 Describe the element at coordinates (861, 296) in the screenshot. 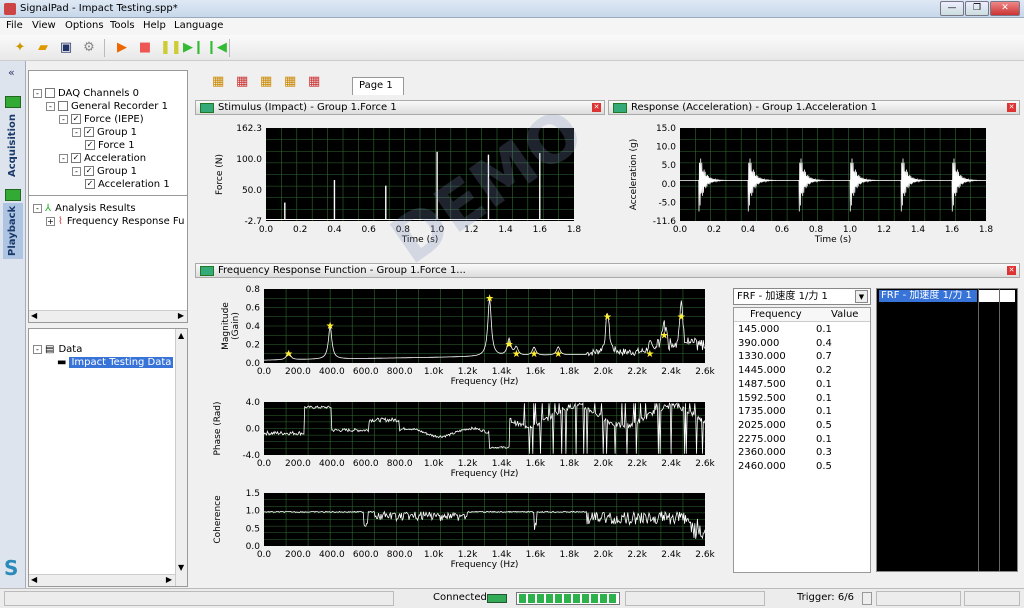

I see `dropdown-chevron-icon: ▼` at that location.